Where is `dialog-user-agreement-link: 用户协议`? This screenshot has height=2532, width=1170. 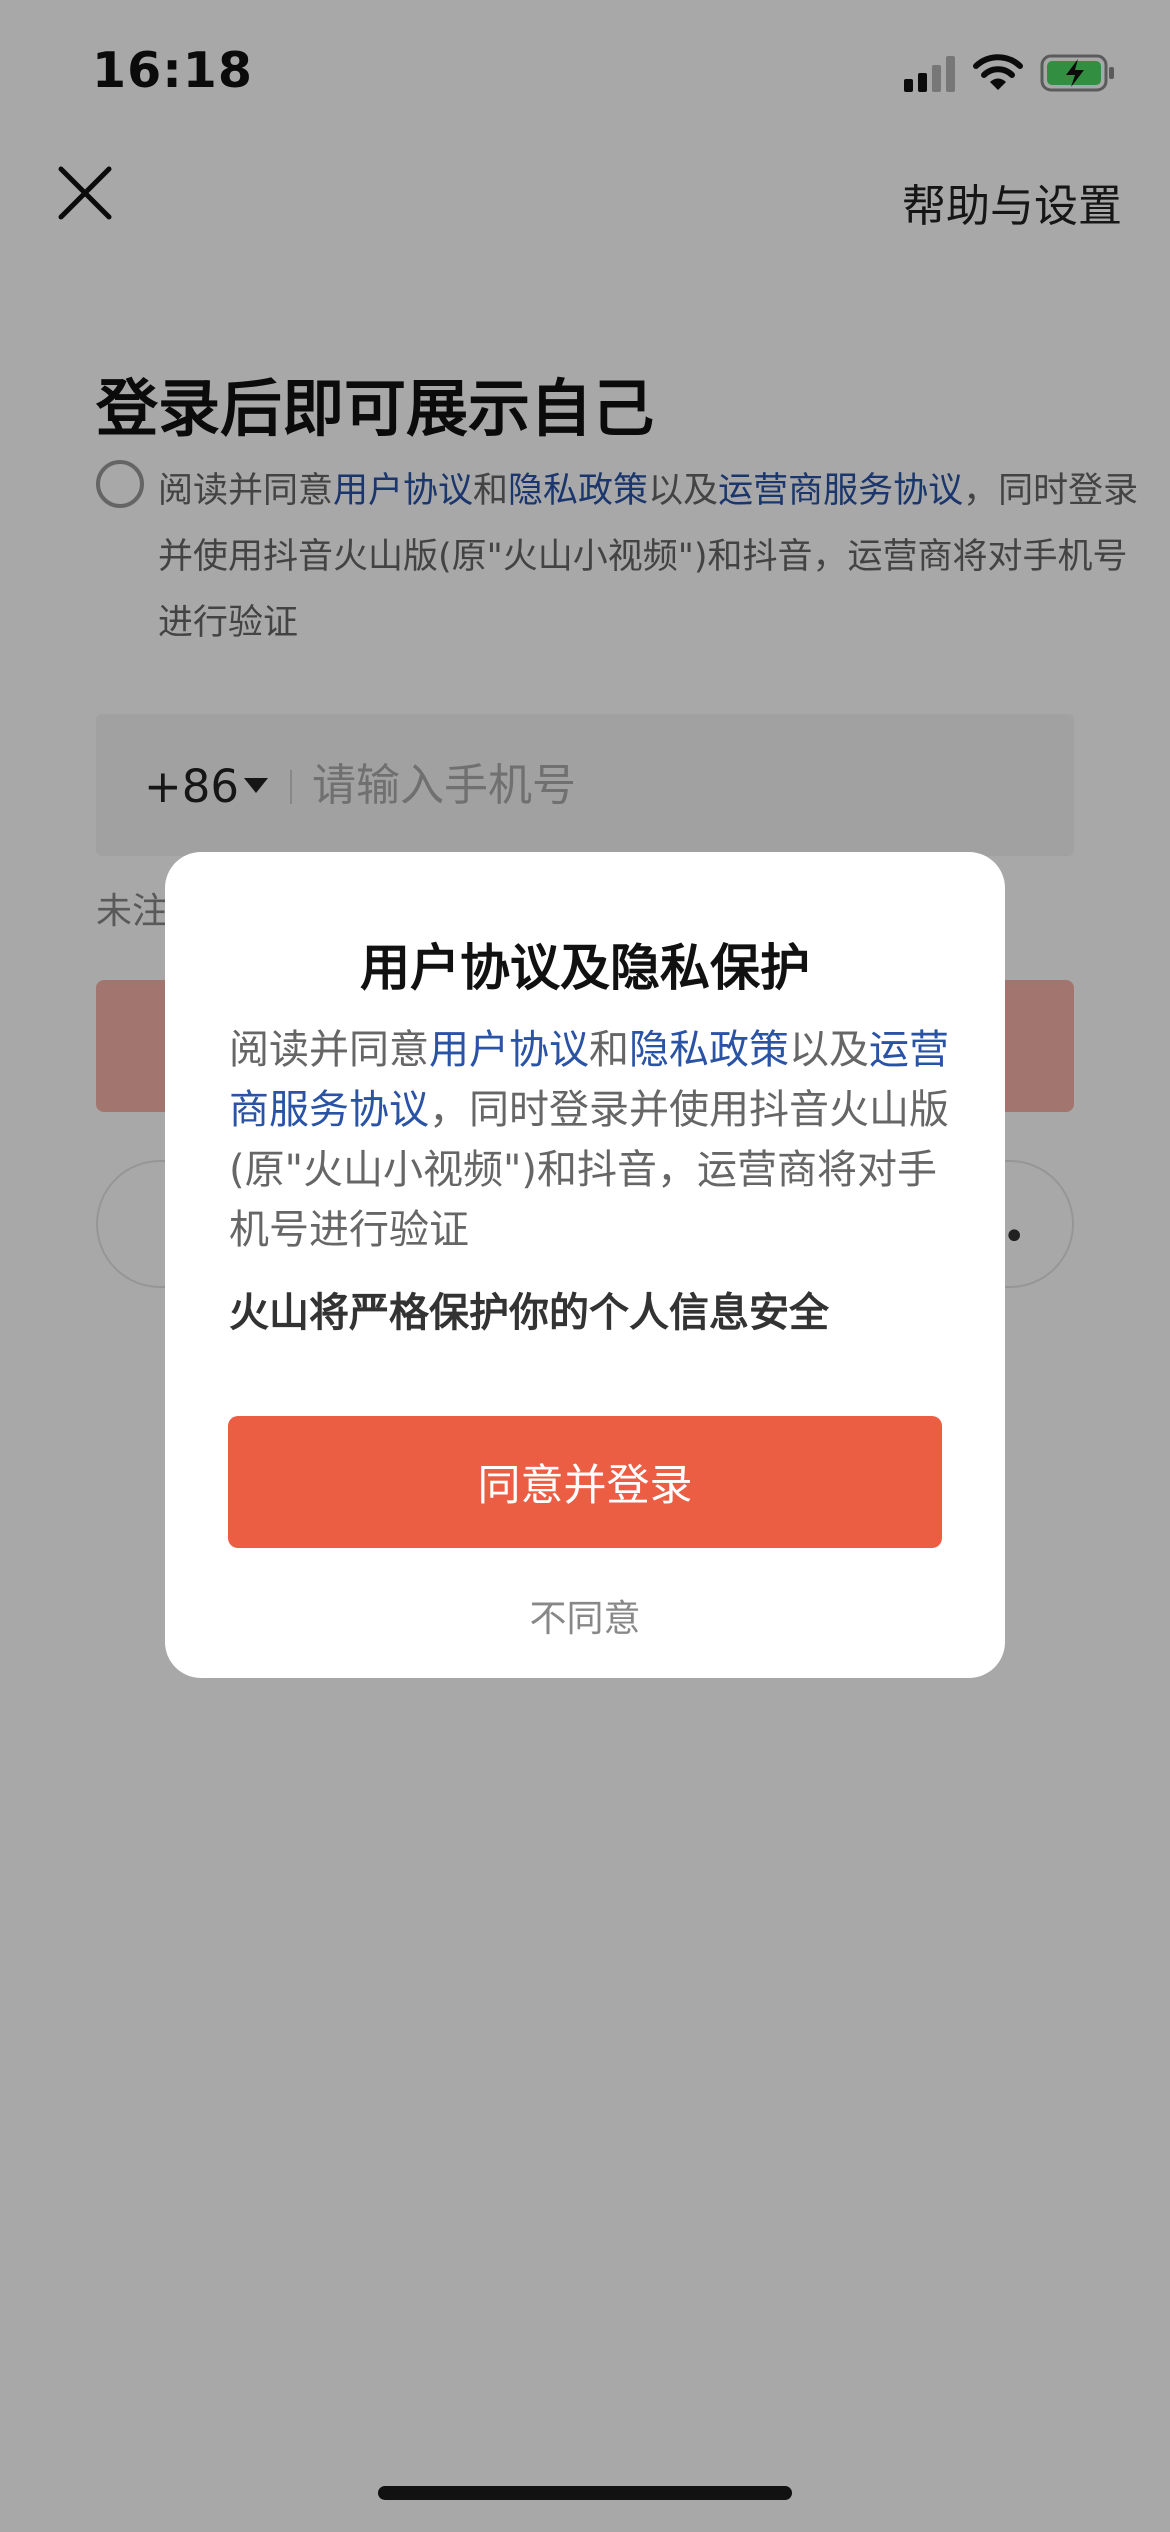 dialog-user-agreement-link: 用户协议 is located at coordinates (509, 1050).